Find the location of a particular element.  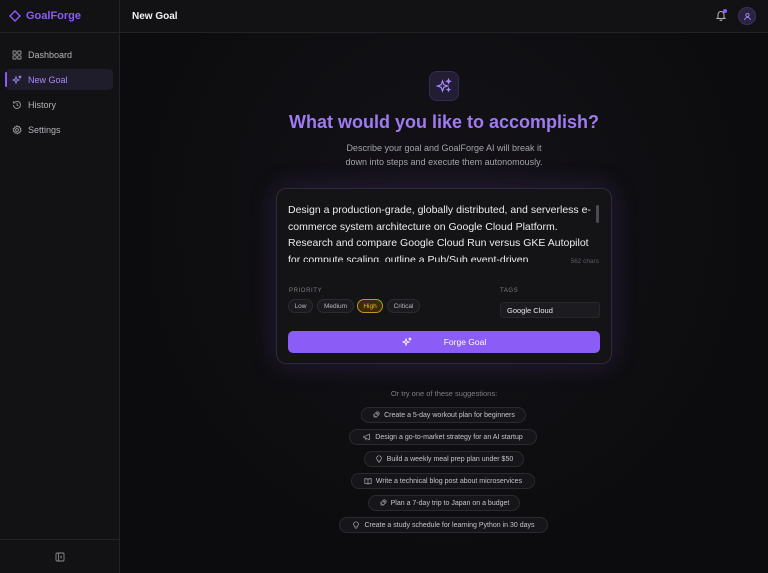

tags-label: TAGS is located at coordinates (509, 291).